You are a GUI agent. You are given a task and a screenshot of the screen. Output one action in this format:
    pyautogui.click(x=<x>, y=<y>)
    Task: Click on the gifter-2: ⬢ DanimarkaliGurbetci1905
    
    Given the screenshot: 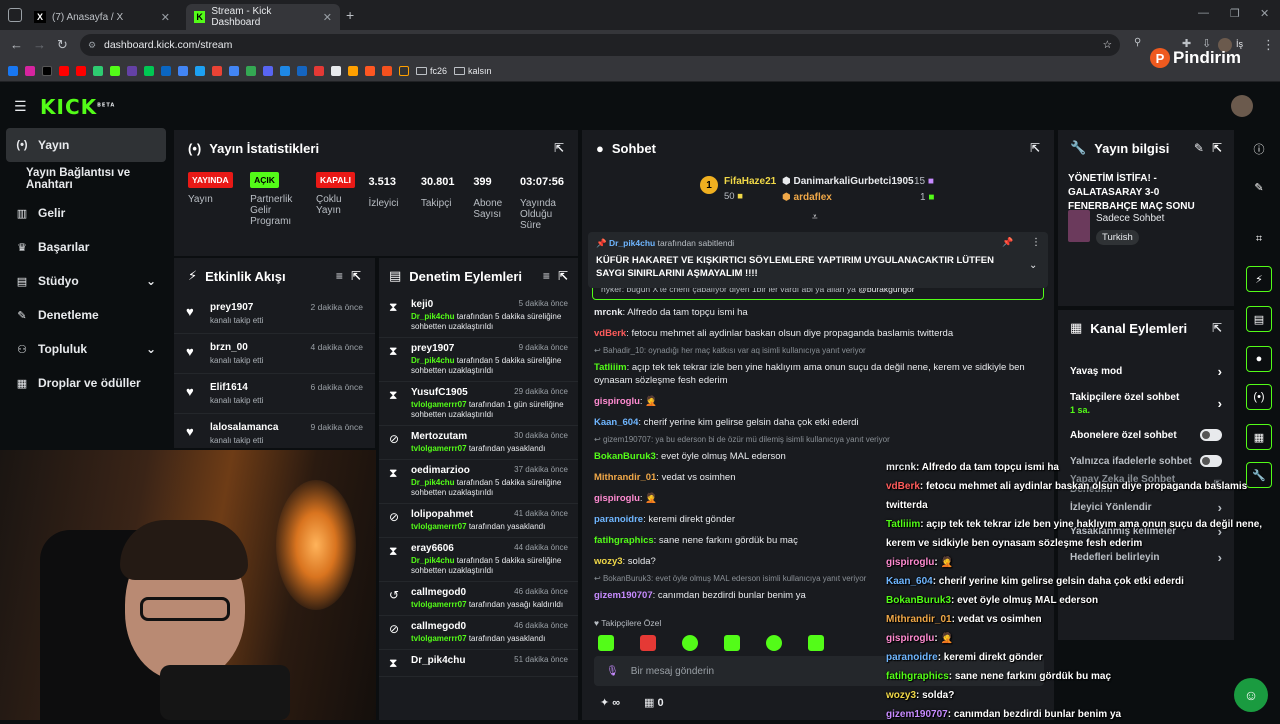 What is the action you would take?
    pyautogui.click(x=848, y=181)
    